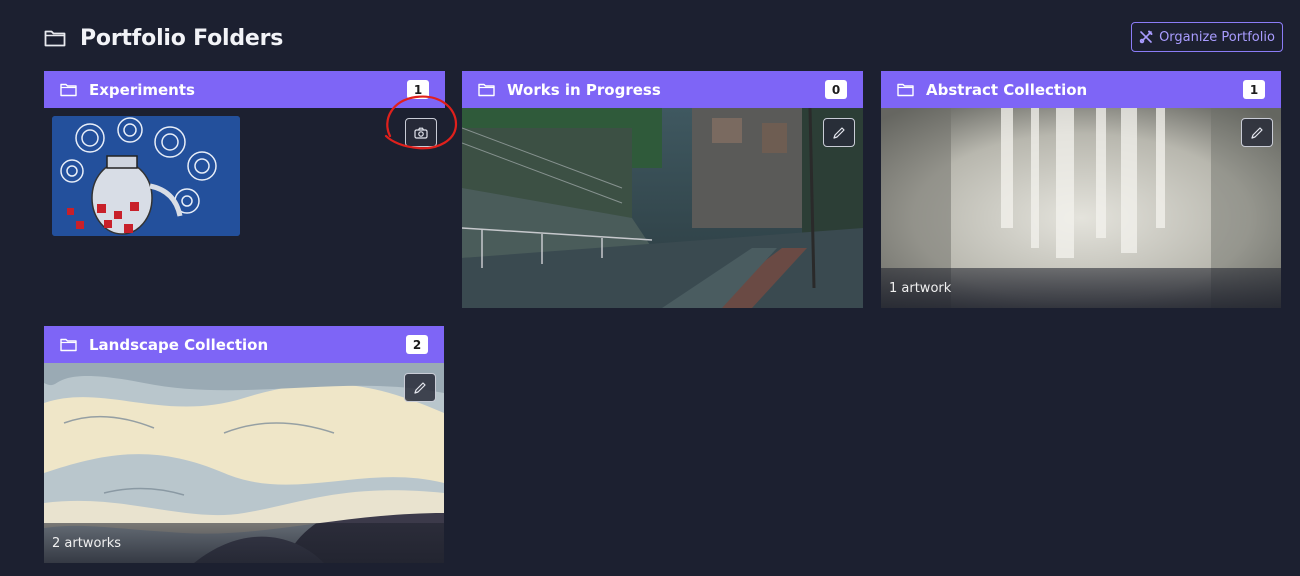 This screenshot has height=576, width=1300. I want to click on cover-artwork, so click(662, 208).